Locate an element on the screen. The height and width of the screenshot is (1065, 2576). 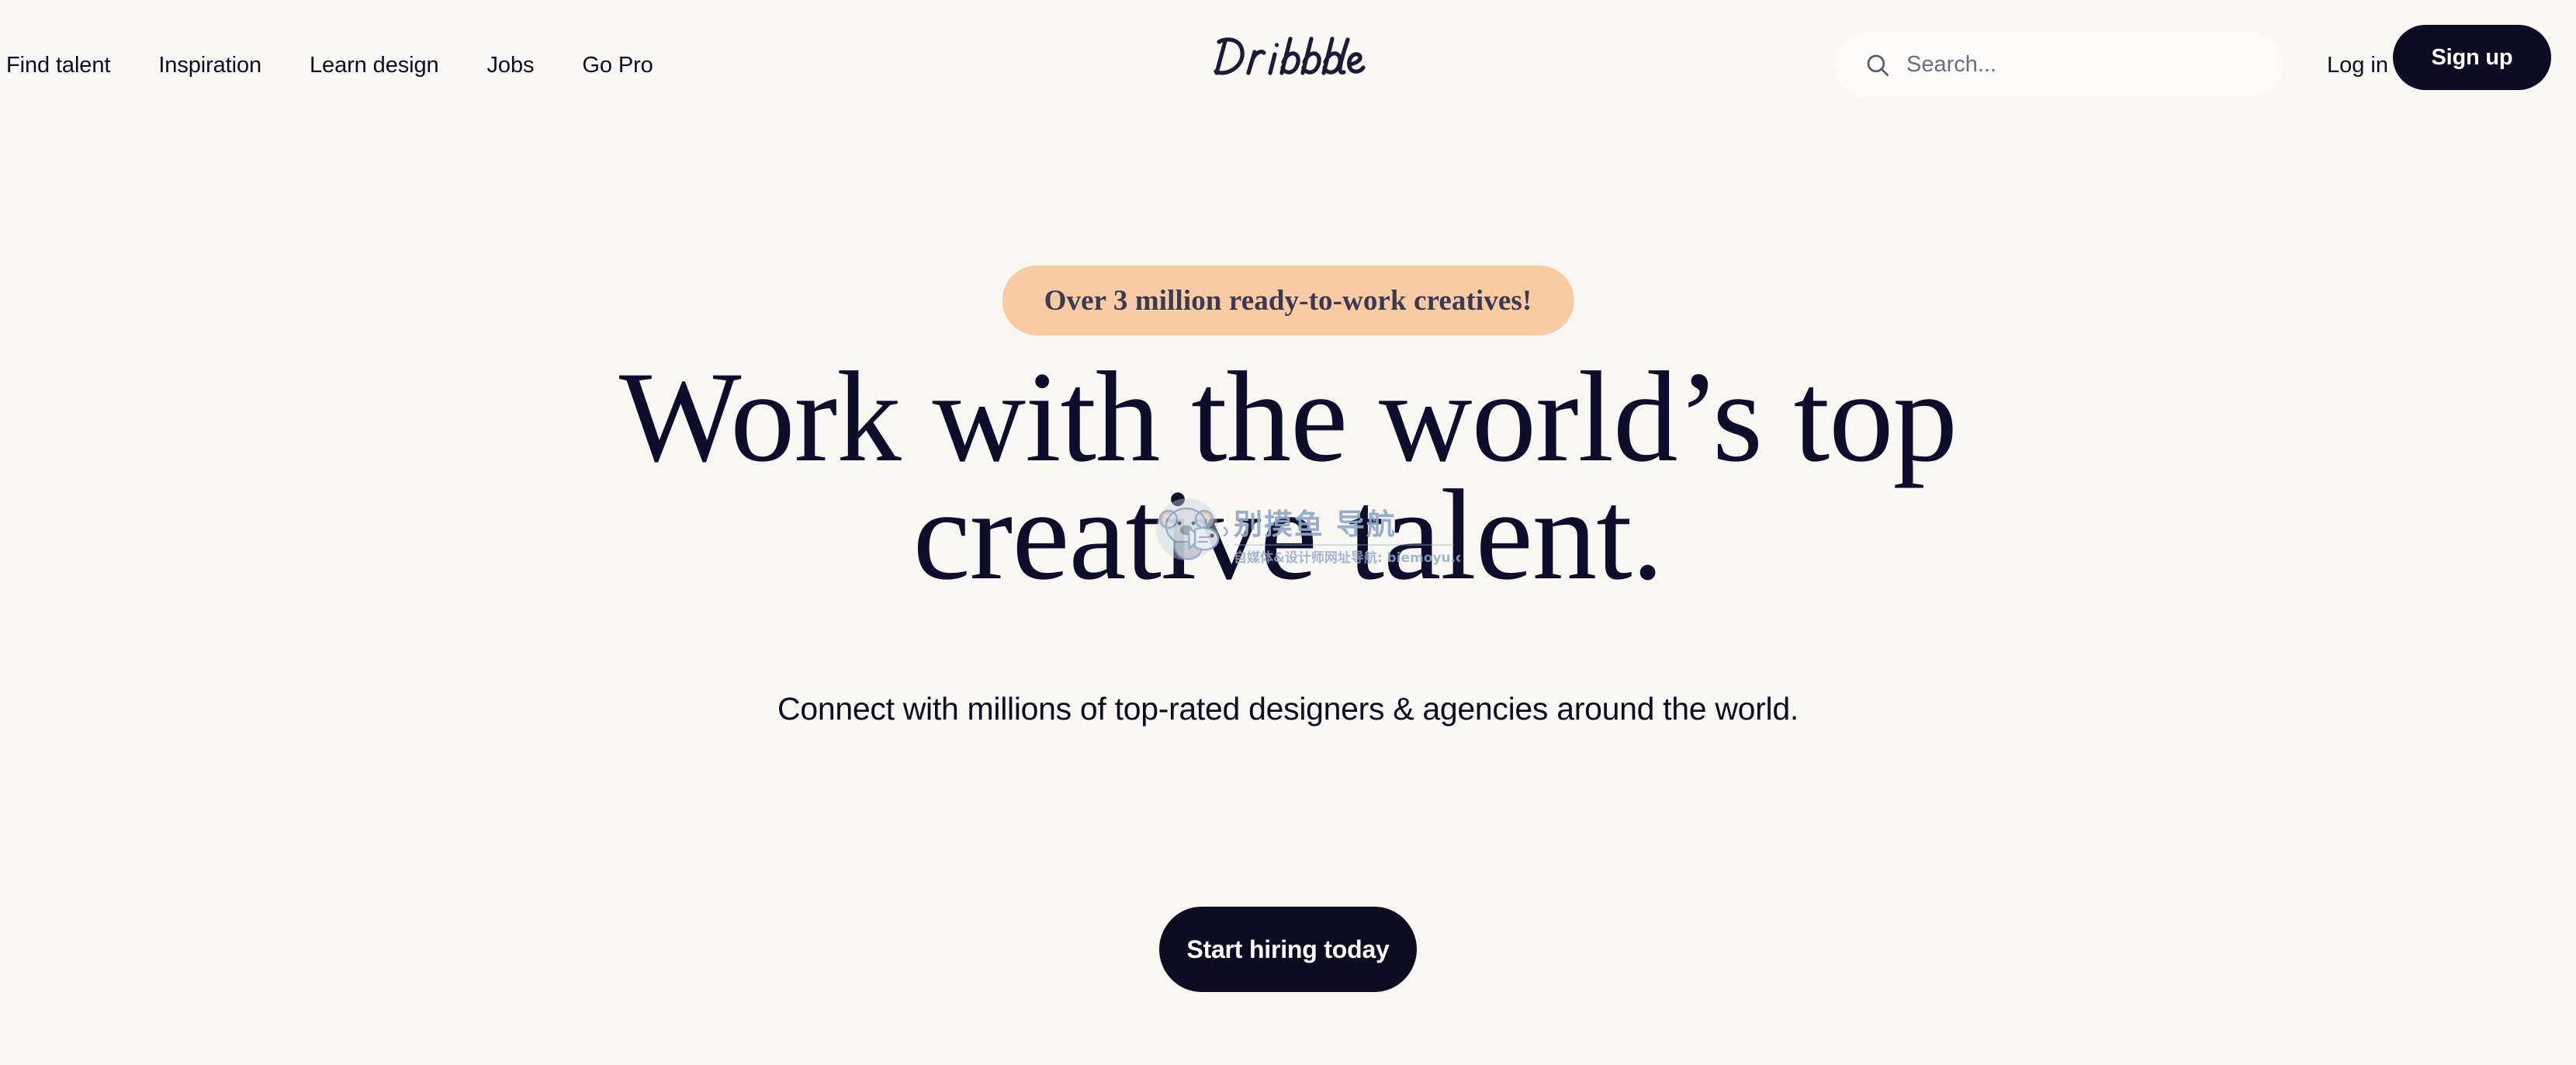
hero-headline-line-2: creative talent. is located at coordinates (1288, 535).